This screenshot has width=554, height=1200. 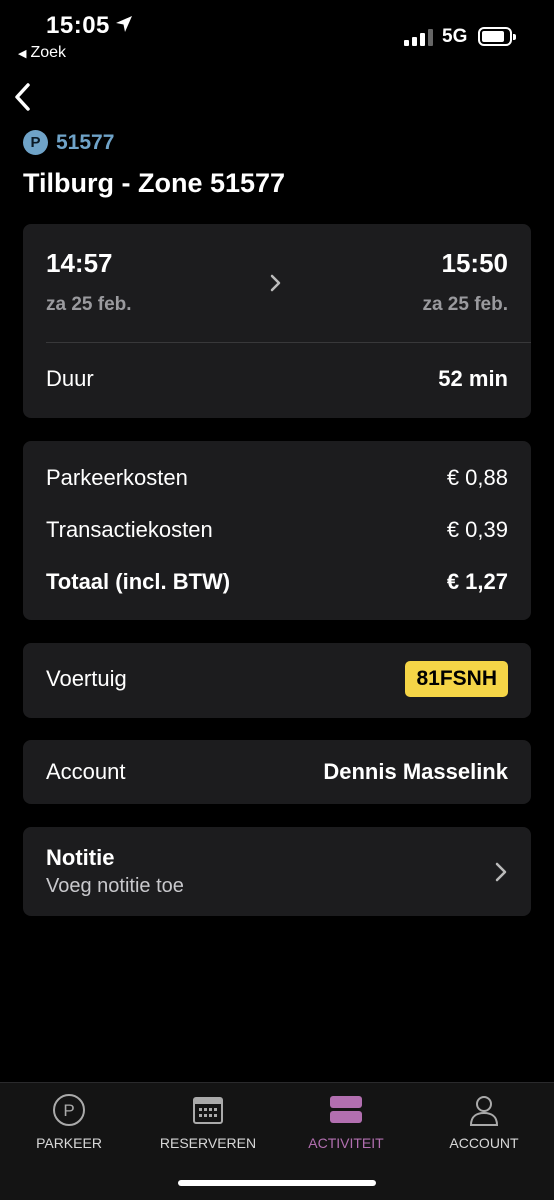 What do you see at coordinates (69, 1143) in the screenshot?
I see `tab-label: PARKEER` at bounding box center [69, 1143].